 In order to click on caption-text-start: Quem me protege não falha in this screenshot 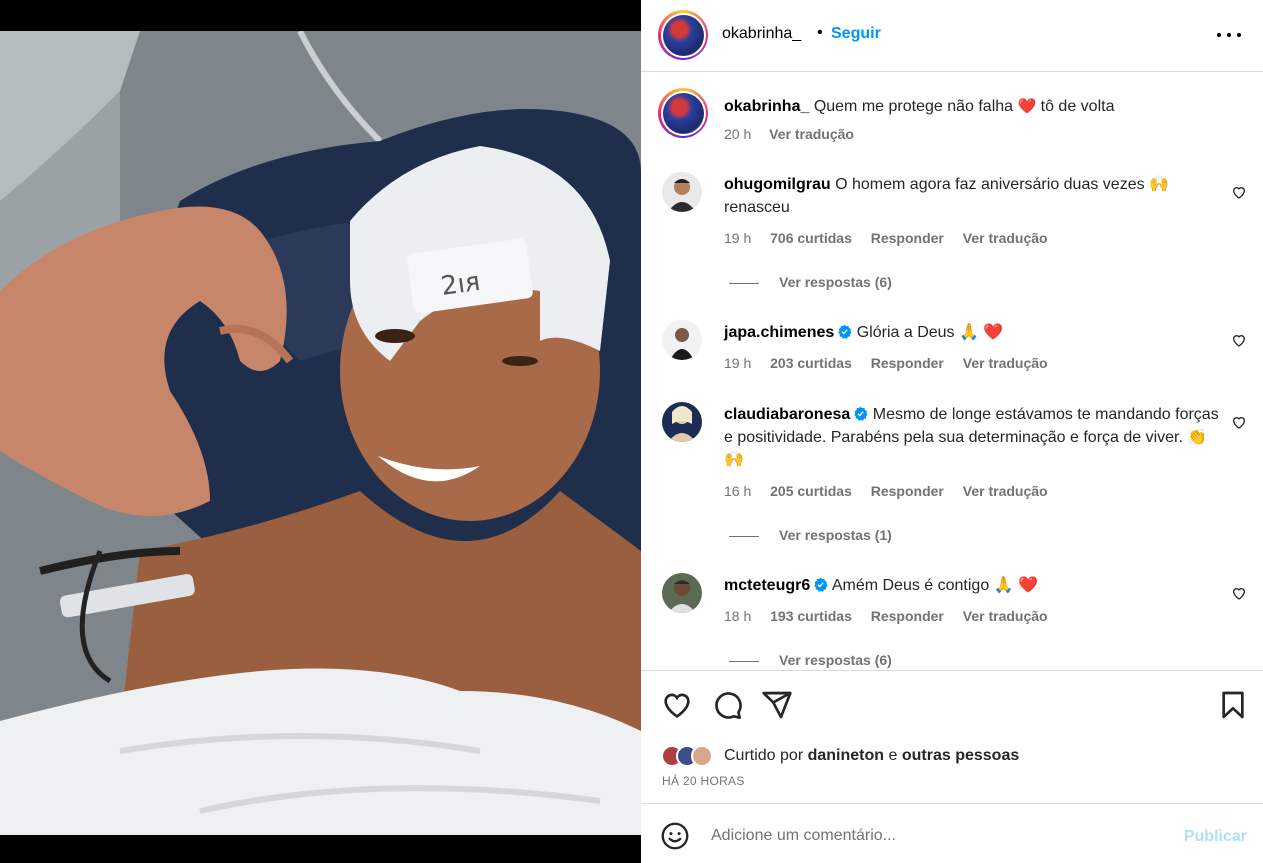, I will do `click(913, 106)`.